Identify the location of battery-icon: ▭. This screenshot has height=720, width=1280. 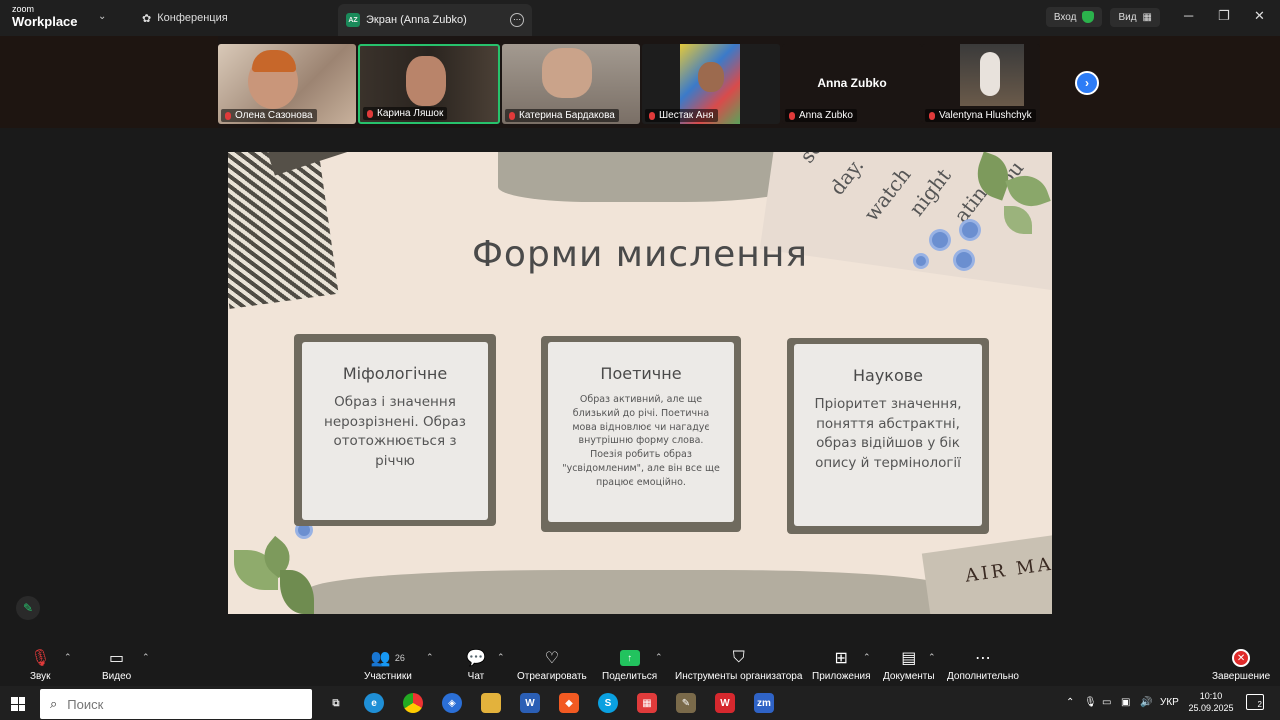
(1106, 702).